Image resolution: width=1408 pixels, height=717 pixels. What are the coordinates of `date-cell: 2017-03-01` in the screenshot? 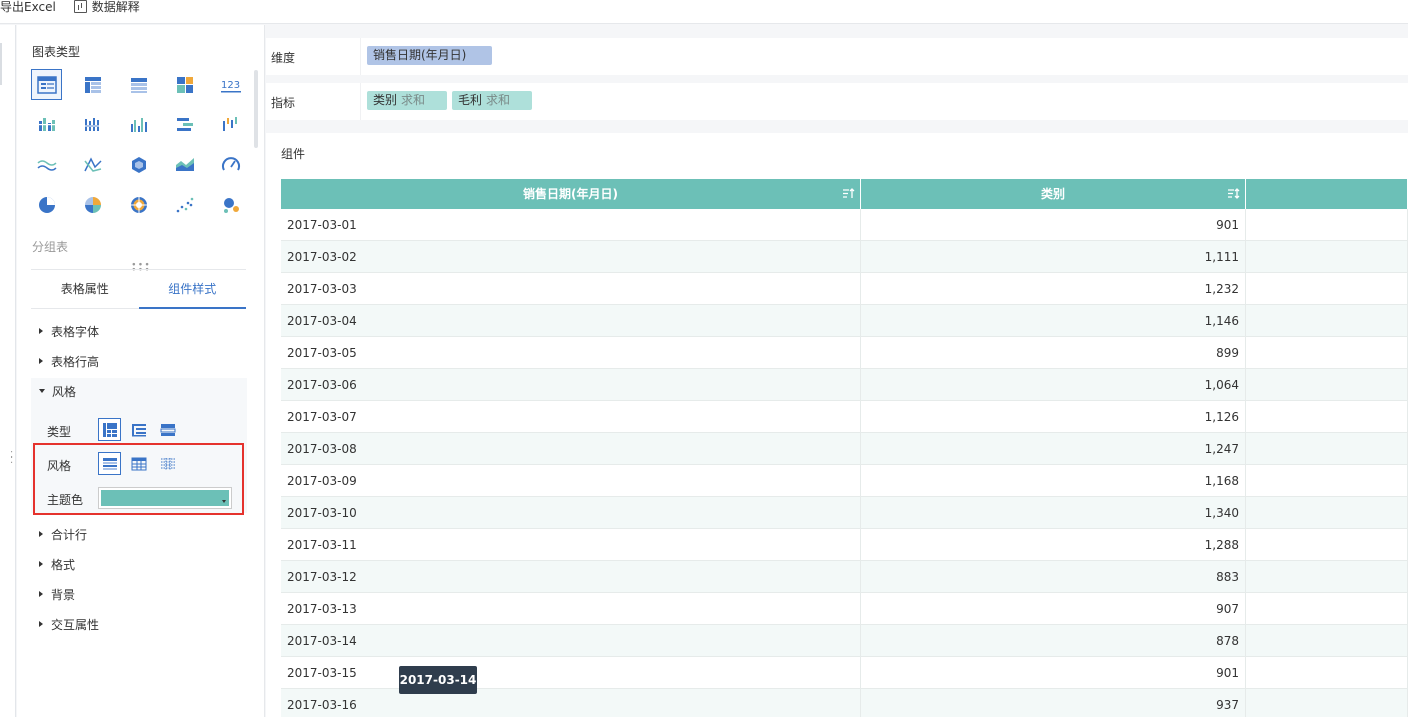 It's located at (571, 224).